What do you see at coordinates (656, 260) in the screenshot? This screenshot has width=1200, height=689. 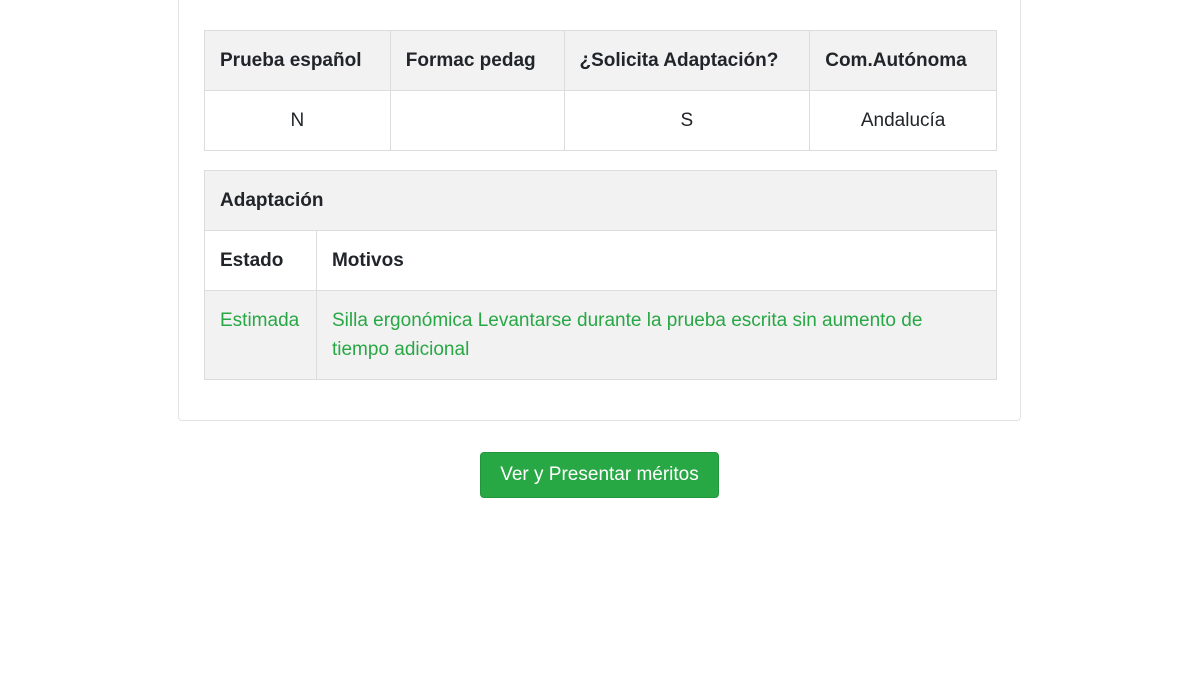 I see `header-motivos: Motivos` at bounding box center [656, 260].